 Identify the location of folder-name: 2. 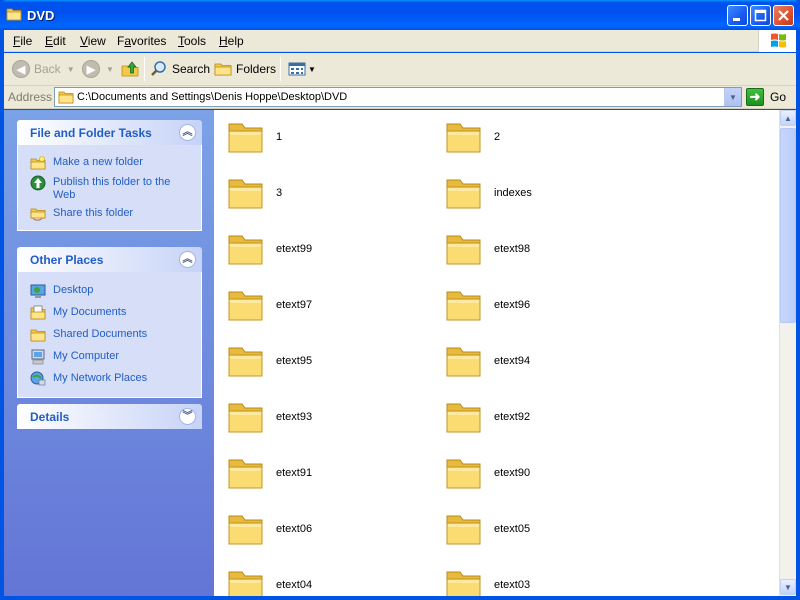
(497, 137).